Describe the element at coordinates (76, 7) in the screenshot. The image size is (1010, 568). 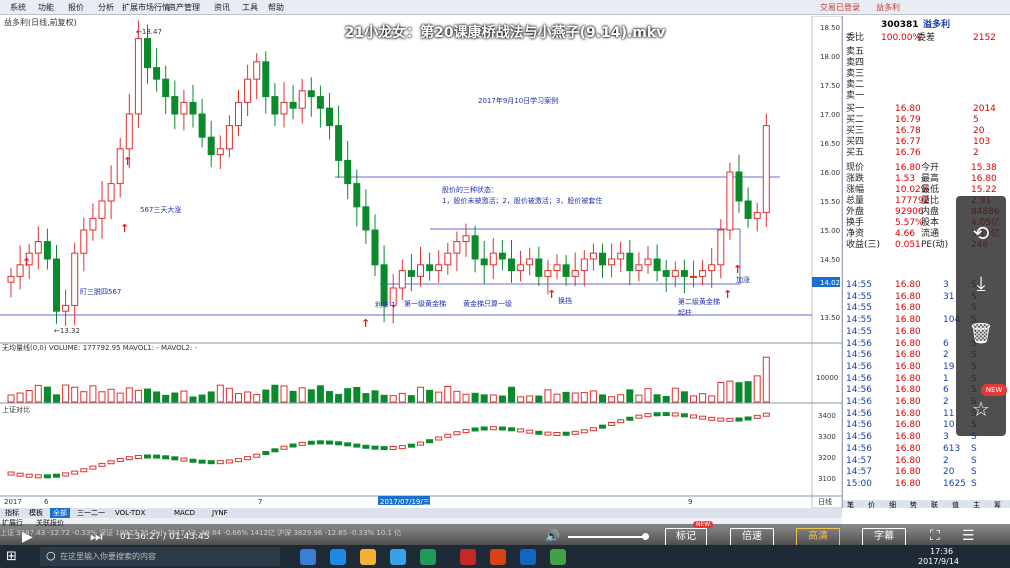
I see `menu-item: 报价` at that location.